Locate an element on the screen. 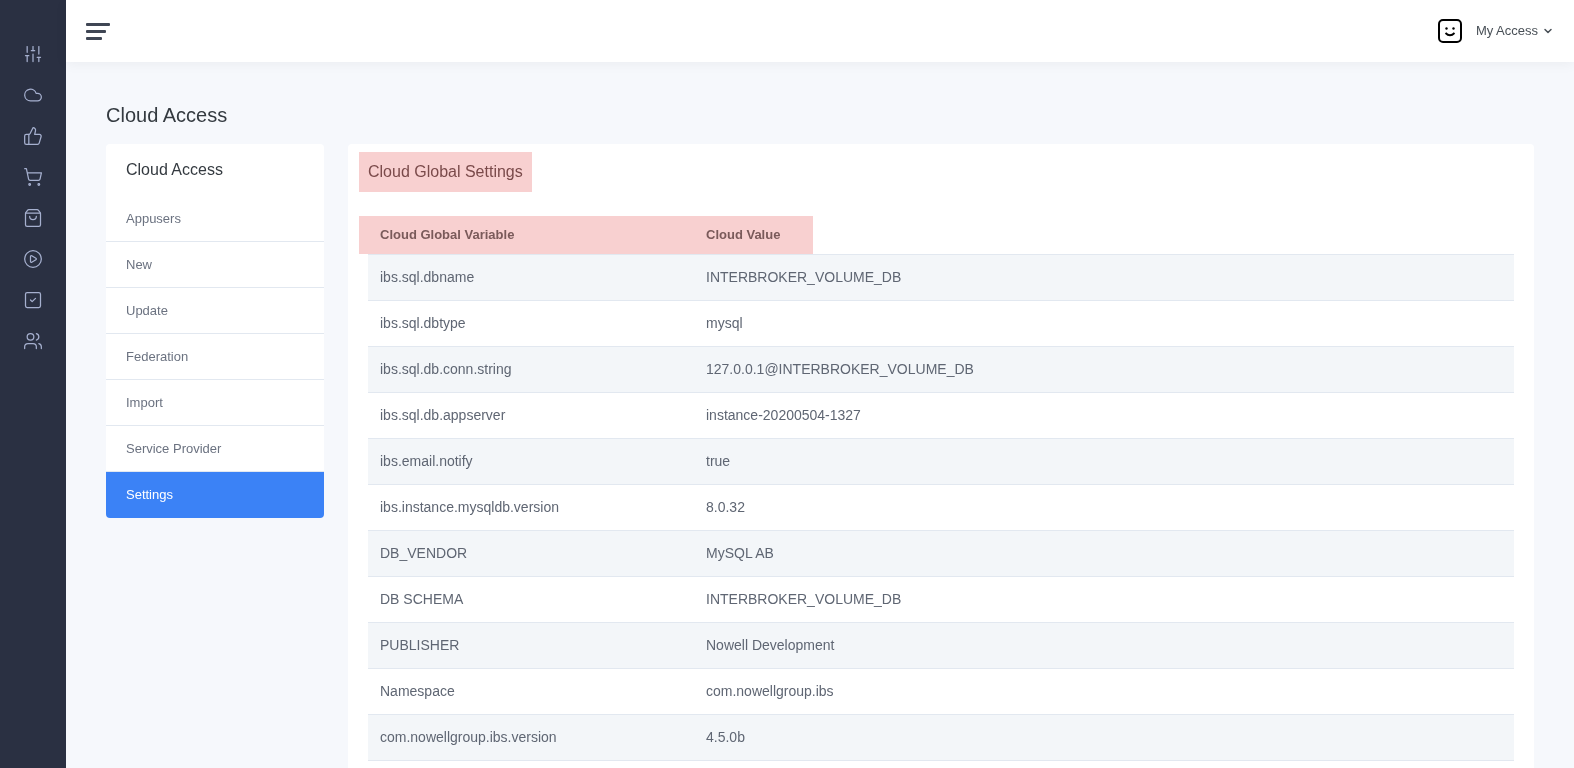 This screenshot has height=768, width=1574. checkbox-icon is located at coordinates (33, 300).